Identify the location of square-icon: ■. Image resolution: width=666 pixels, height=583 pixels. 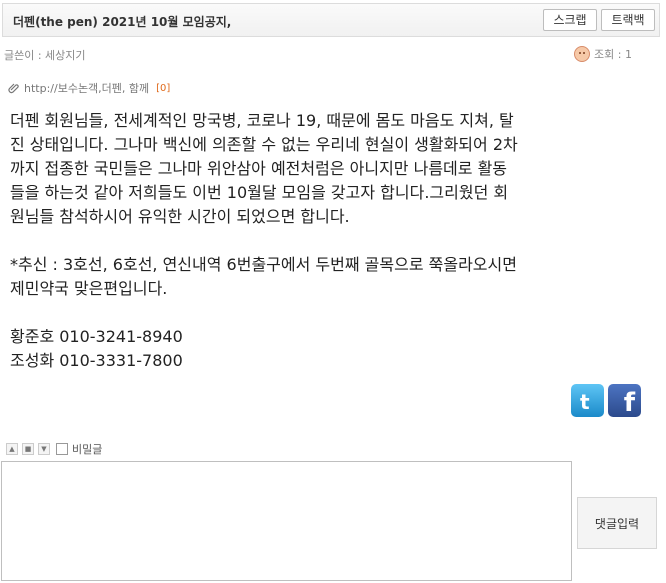
(28, 449).